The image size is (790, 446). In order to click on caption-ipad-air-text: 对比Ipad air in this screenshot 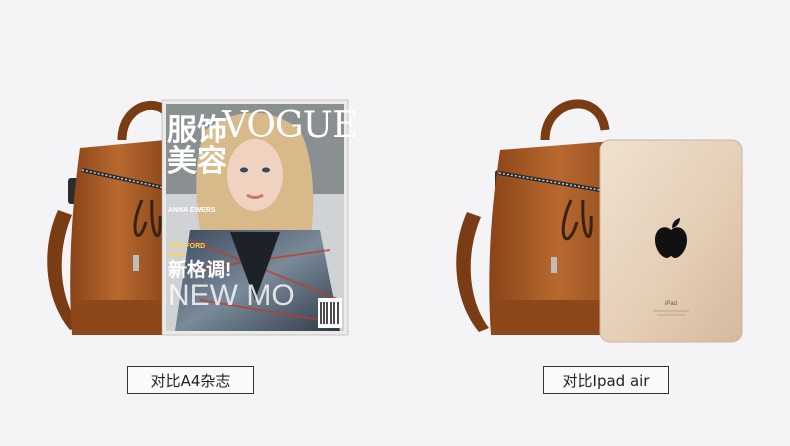, I will do `click(606, 380)`.